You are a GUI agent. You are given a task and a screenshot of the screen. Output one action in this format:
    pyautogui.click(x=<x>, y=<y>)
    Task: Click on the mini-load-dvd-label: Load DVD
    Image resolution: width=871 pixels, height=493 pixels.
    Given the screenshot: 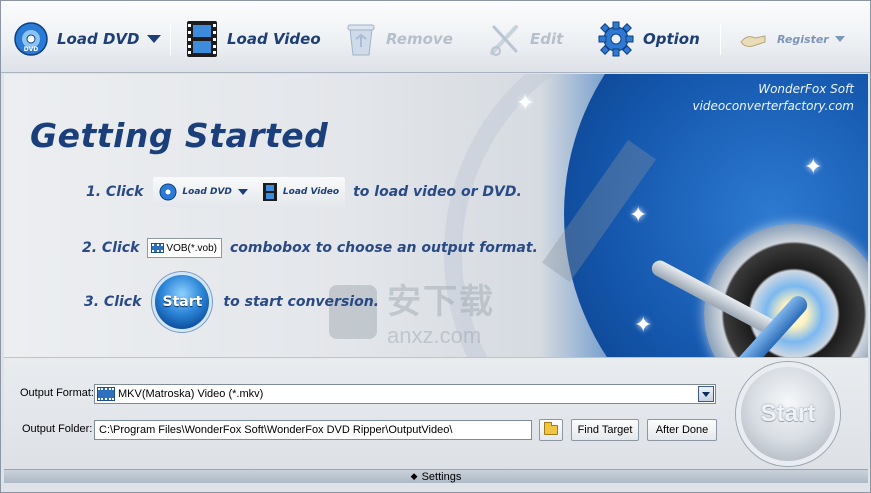 What is the action you would take?
    pyautogui.click(x=207, y=192)
    